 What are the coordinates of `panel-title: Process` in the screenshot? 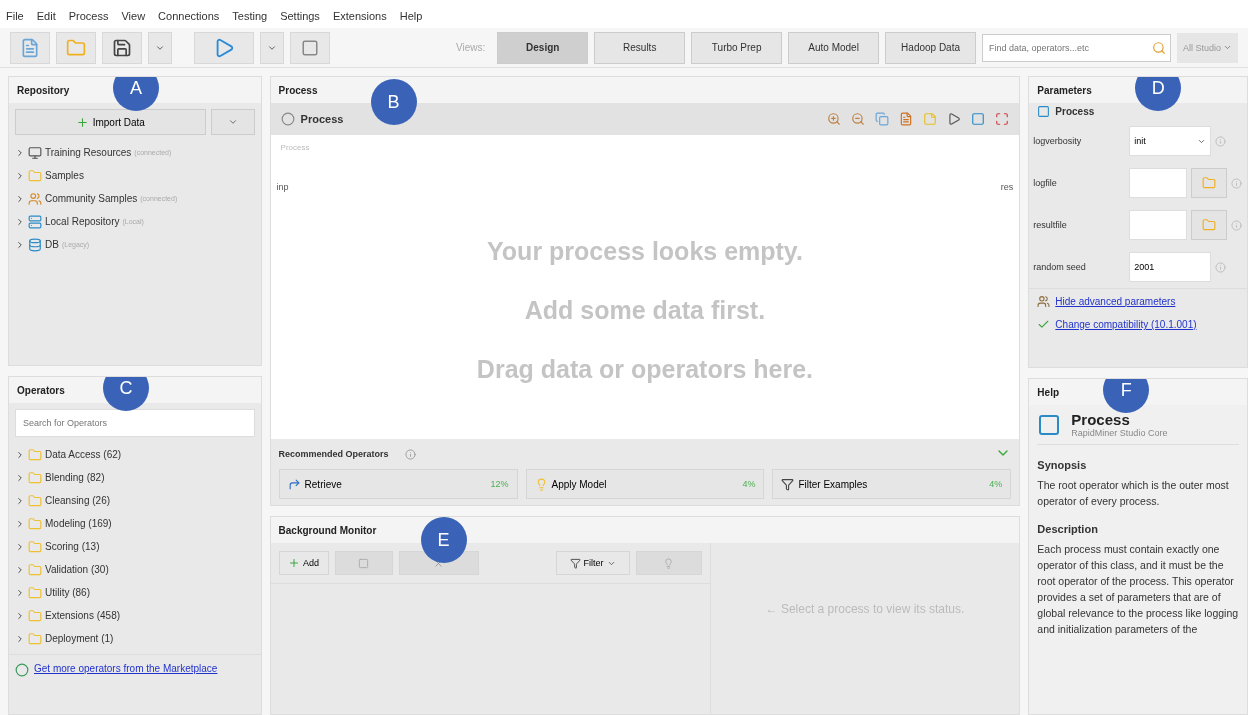 It's located at (298, 90).